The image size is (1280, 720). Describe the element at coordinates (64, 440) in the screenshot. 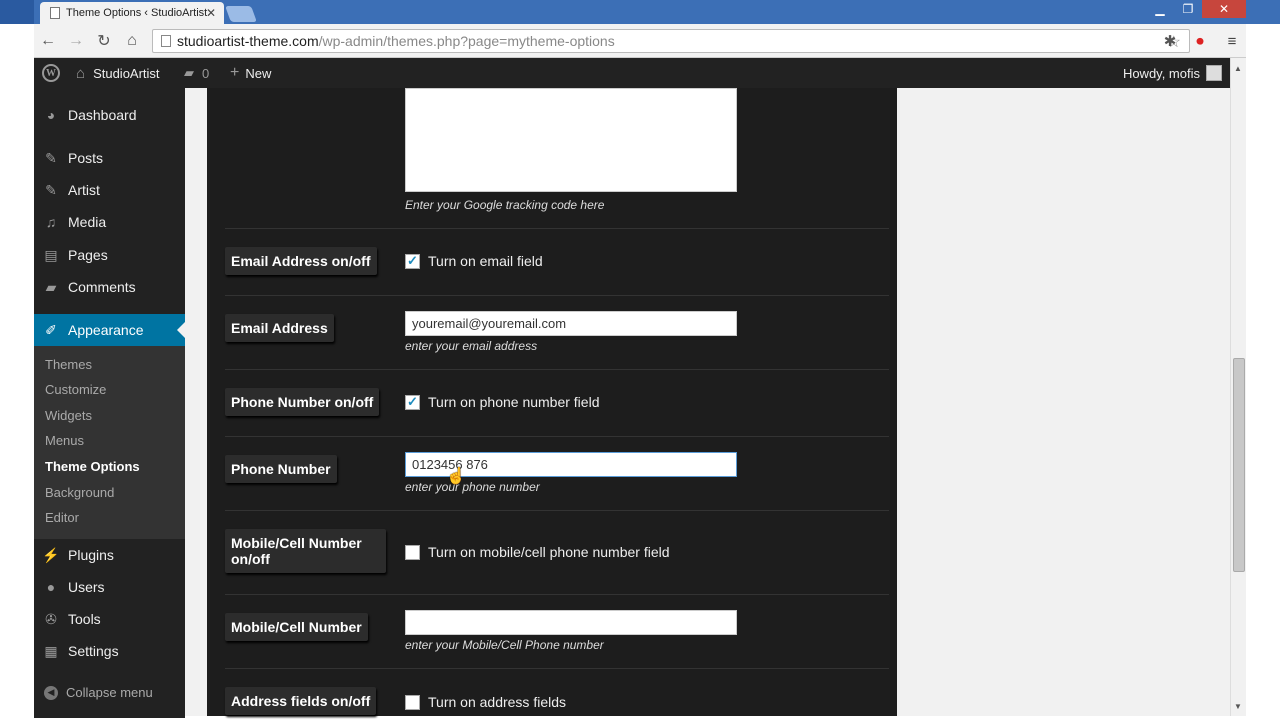

I see `submenu-menus: Menus` at that location.